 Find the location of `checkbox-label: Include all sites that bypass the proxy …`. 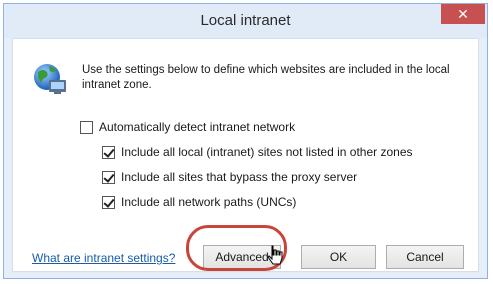

checkbox-label: Include all sites that bypass the proxy … is located at coordinates (239, 177).